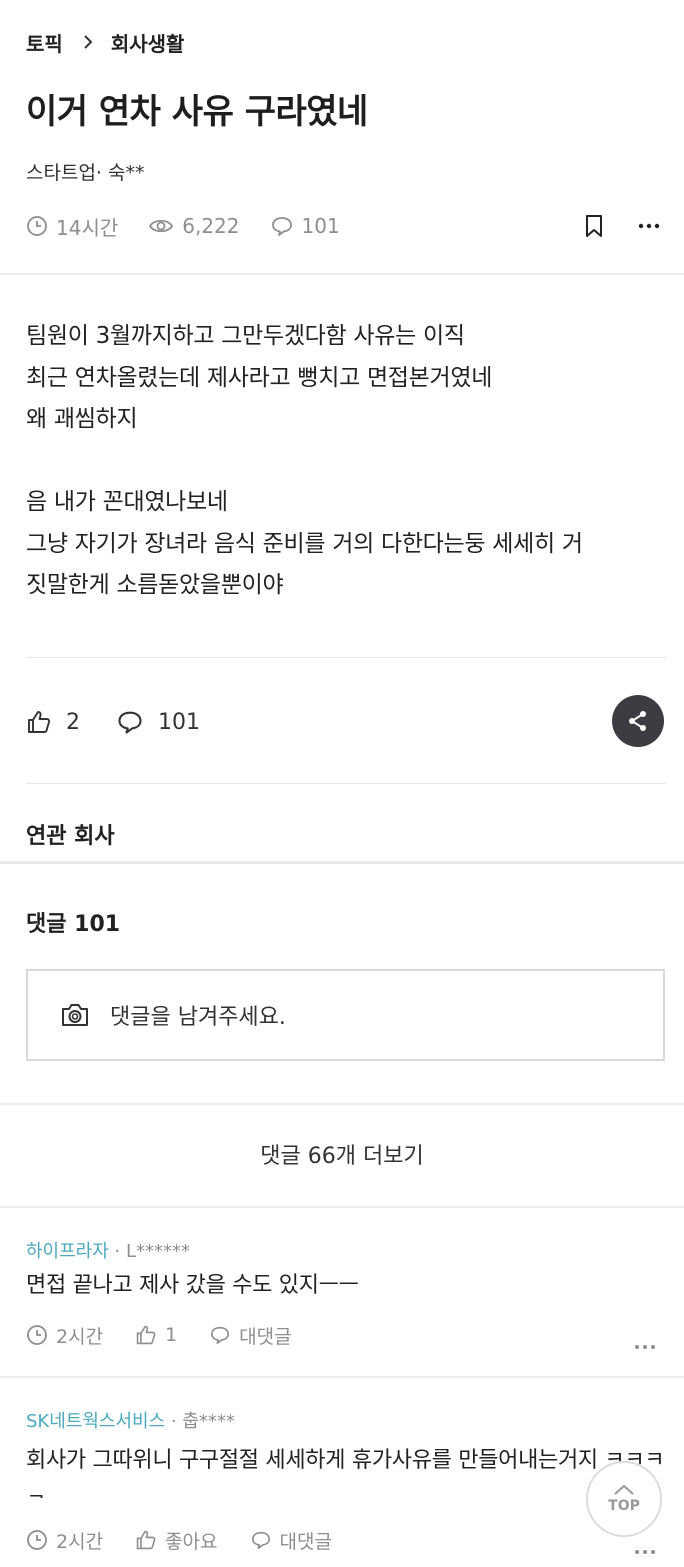 The image size is (684, 1567). What do you see at coordinates (73, 924) in the screenshot?
I see `comments-title: 댓글 101` at bounding box center [73, 924].